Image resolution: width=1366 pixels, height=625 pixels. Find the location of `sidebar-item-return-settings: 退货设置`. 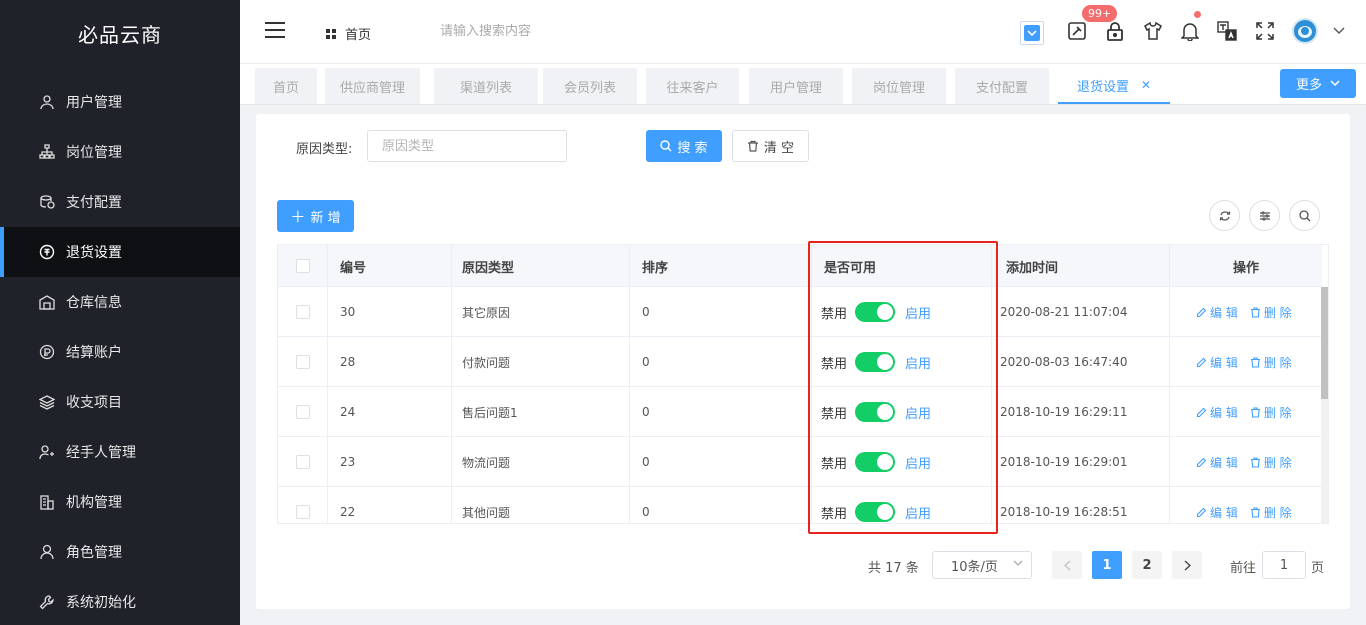

sidebar-item-return-settings: 退货设置 is located at coordinates (120, 252).